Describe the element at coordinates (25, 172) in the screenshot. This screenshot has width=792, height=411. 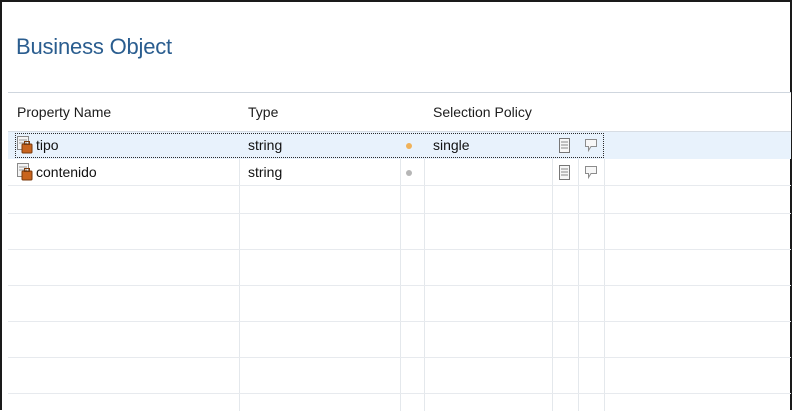
I see `business-property-icon` at that location.